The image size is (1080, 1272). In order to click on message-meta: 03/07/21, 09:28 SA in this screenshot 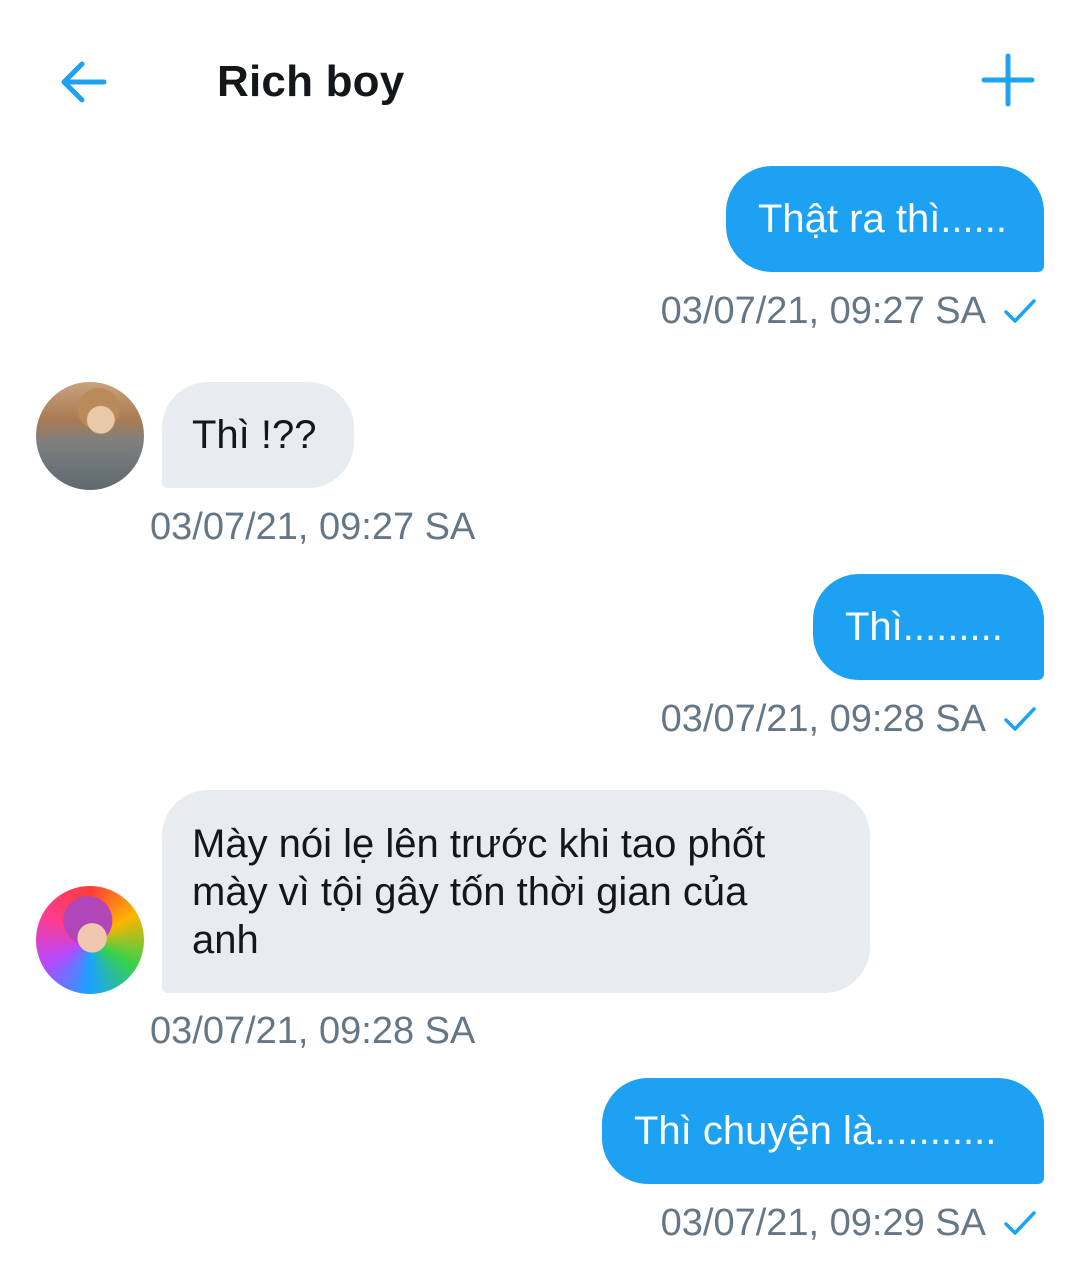, I will do `click(849, 719)`.